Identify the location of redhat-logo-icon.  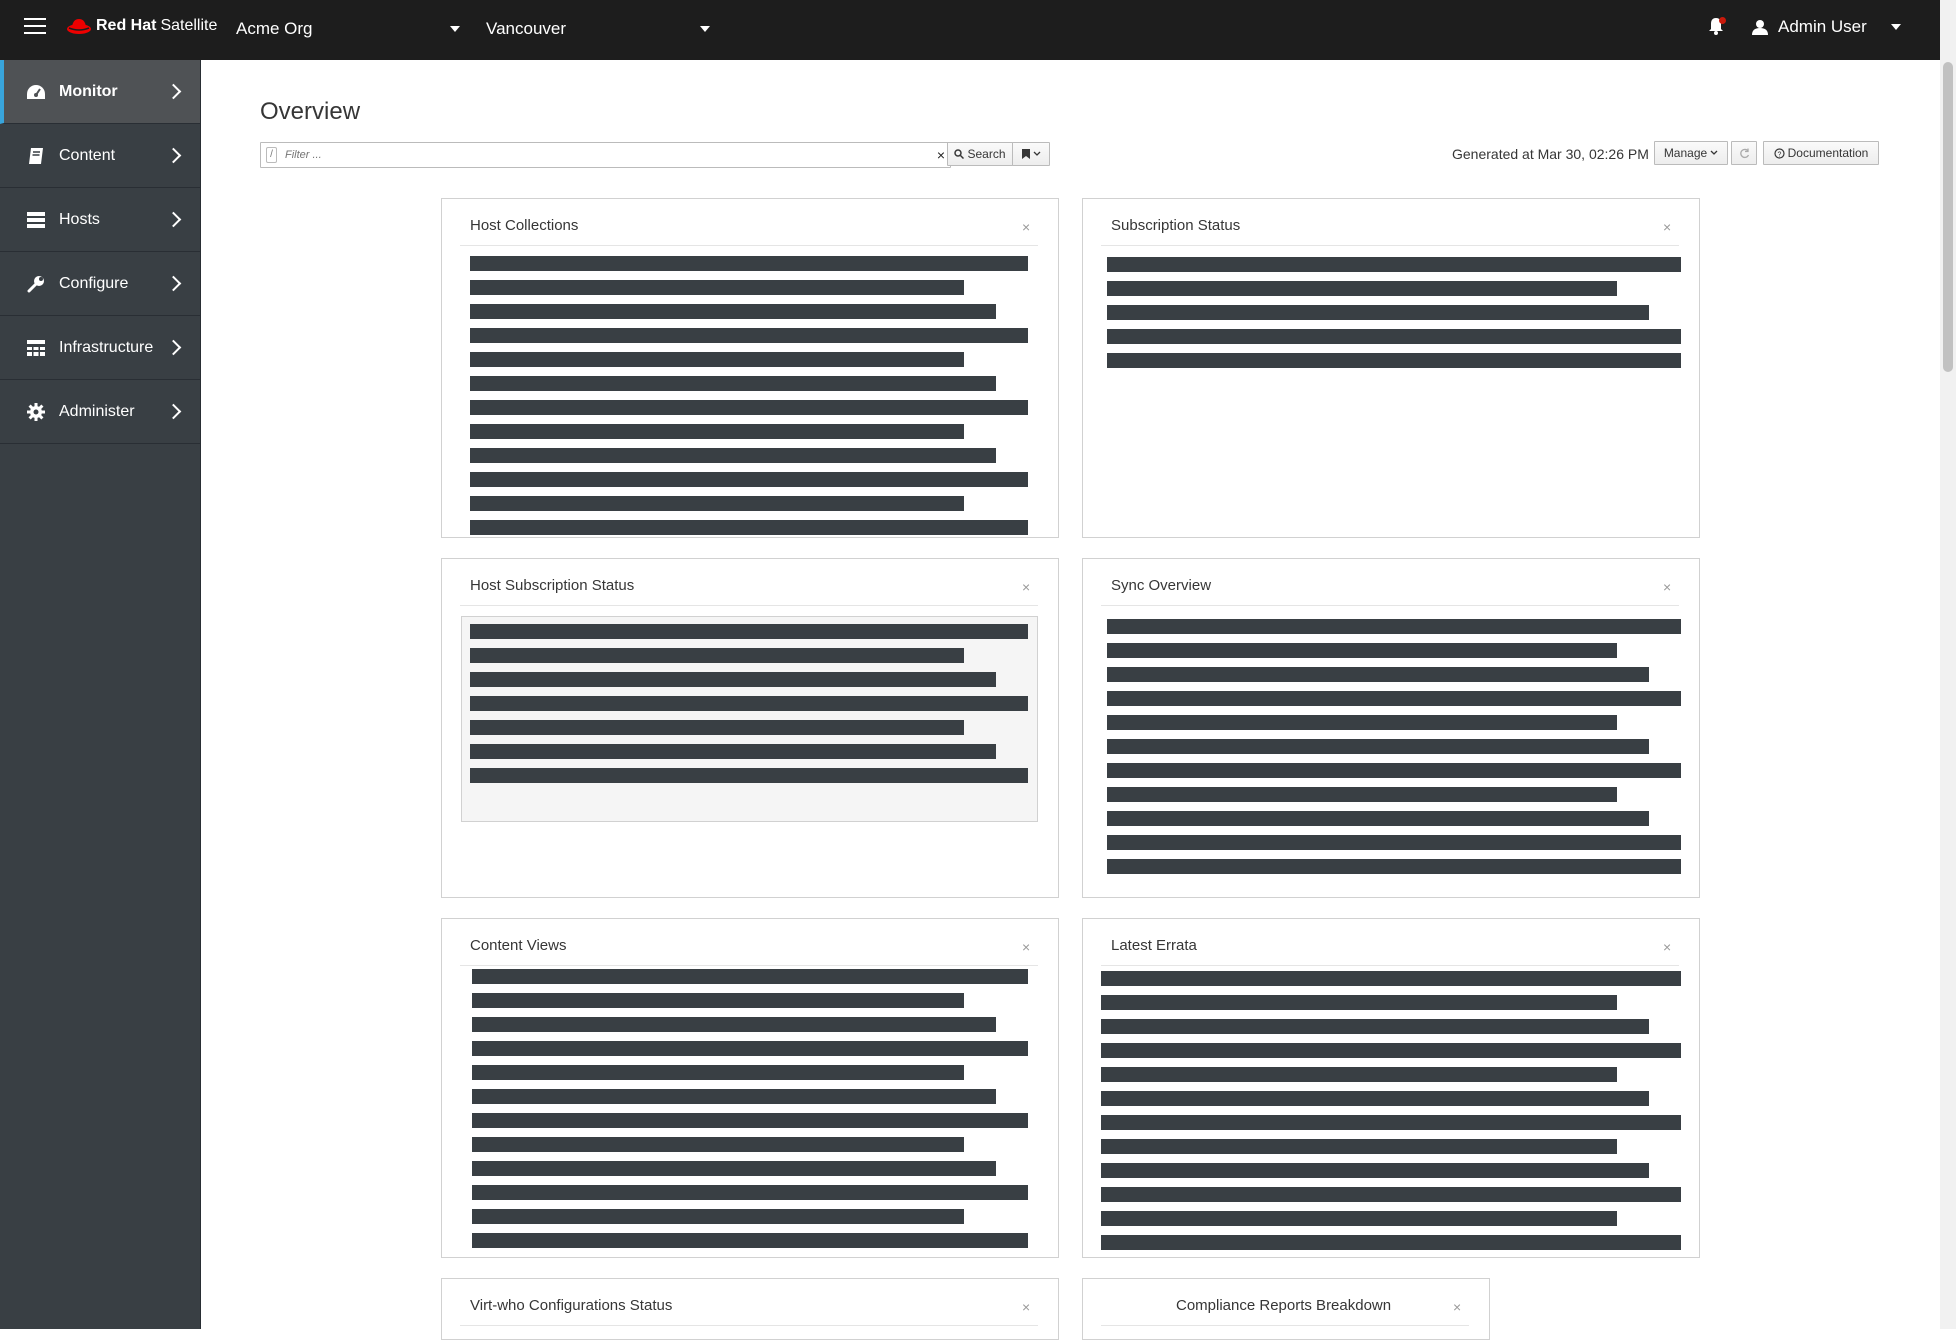
(79, 26).